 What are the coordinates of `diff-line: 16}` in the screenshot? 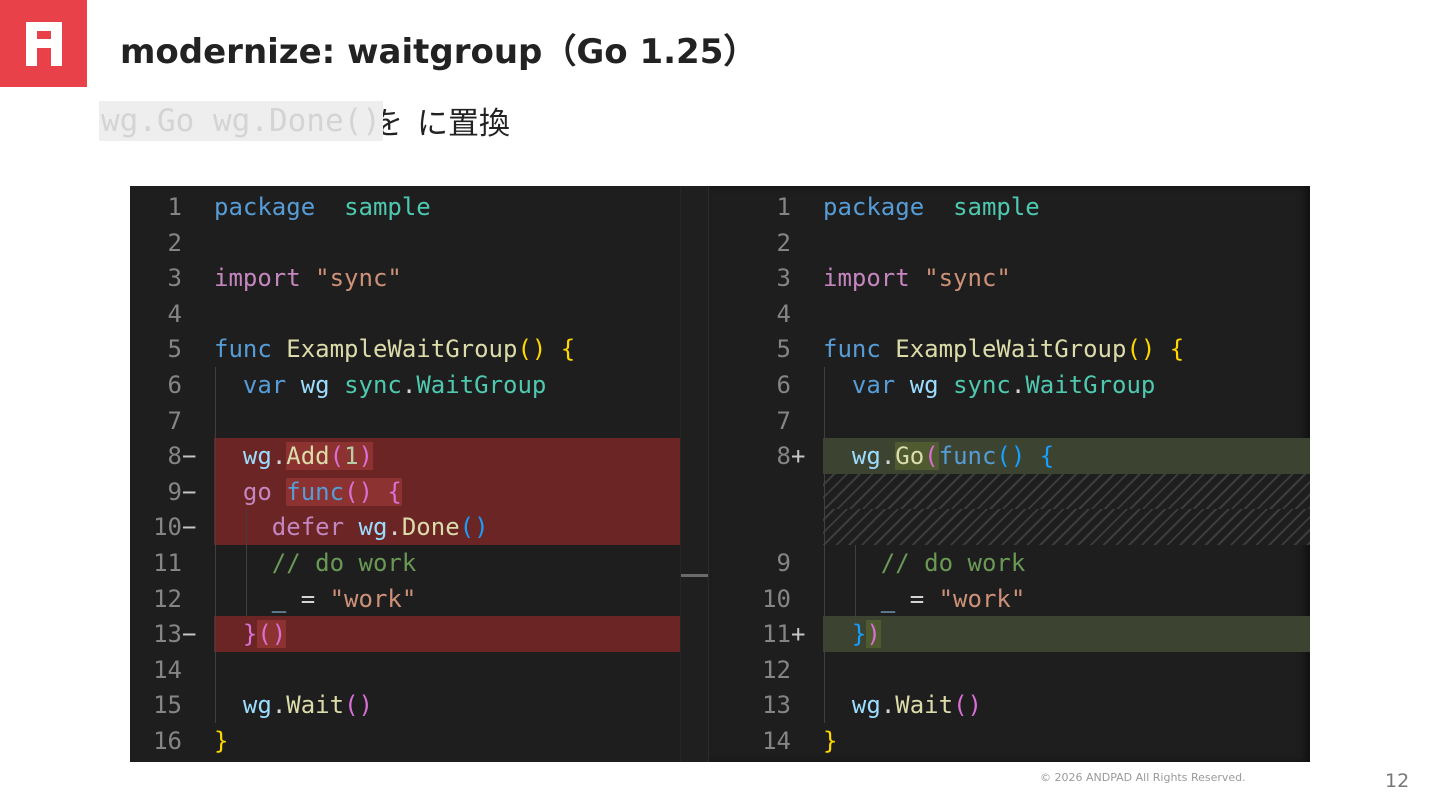 It's located at (419, 741).